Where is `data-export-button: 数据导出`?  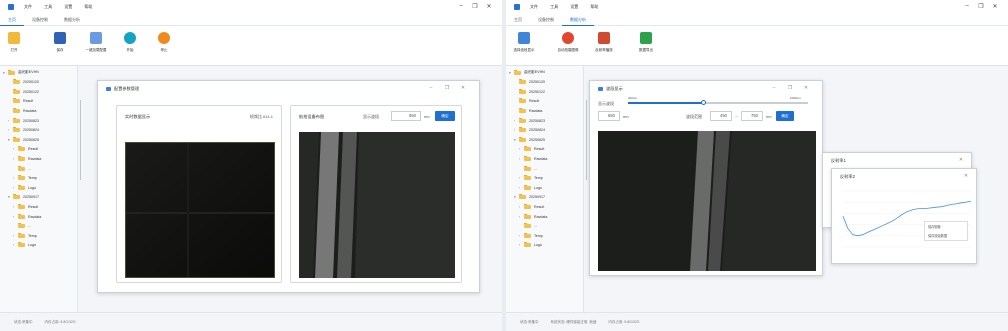 data-export-button: 数据导出 is located at coordinates (646, 42).